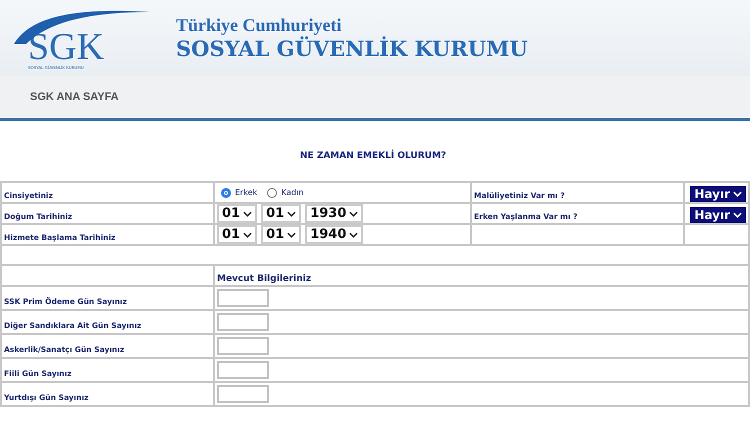  What do you see at coordinates (264, 279) in the screenshot?
I see `section-title: Mevcut Bilgileriniz` at bounding box center [264, 279].